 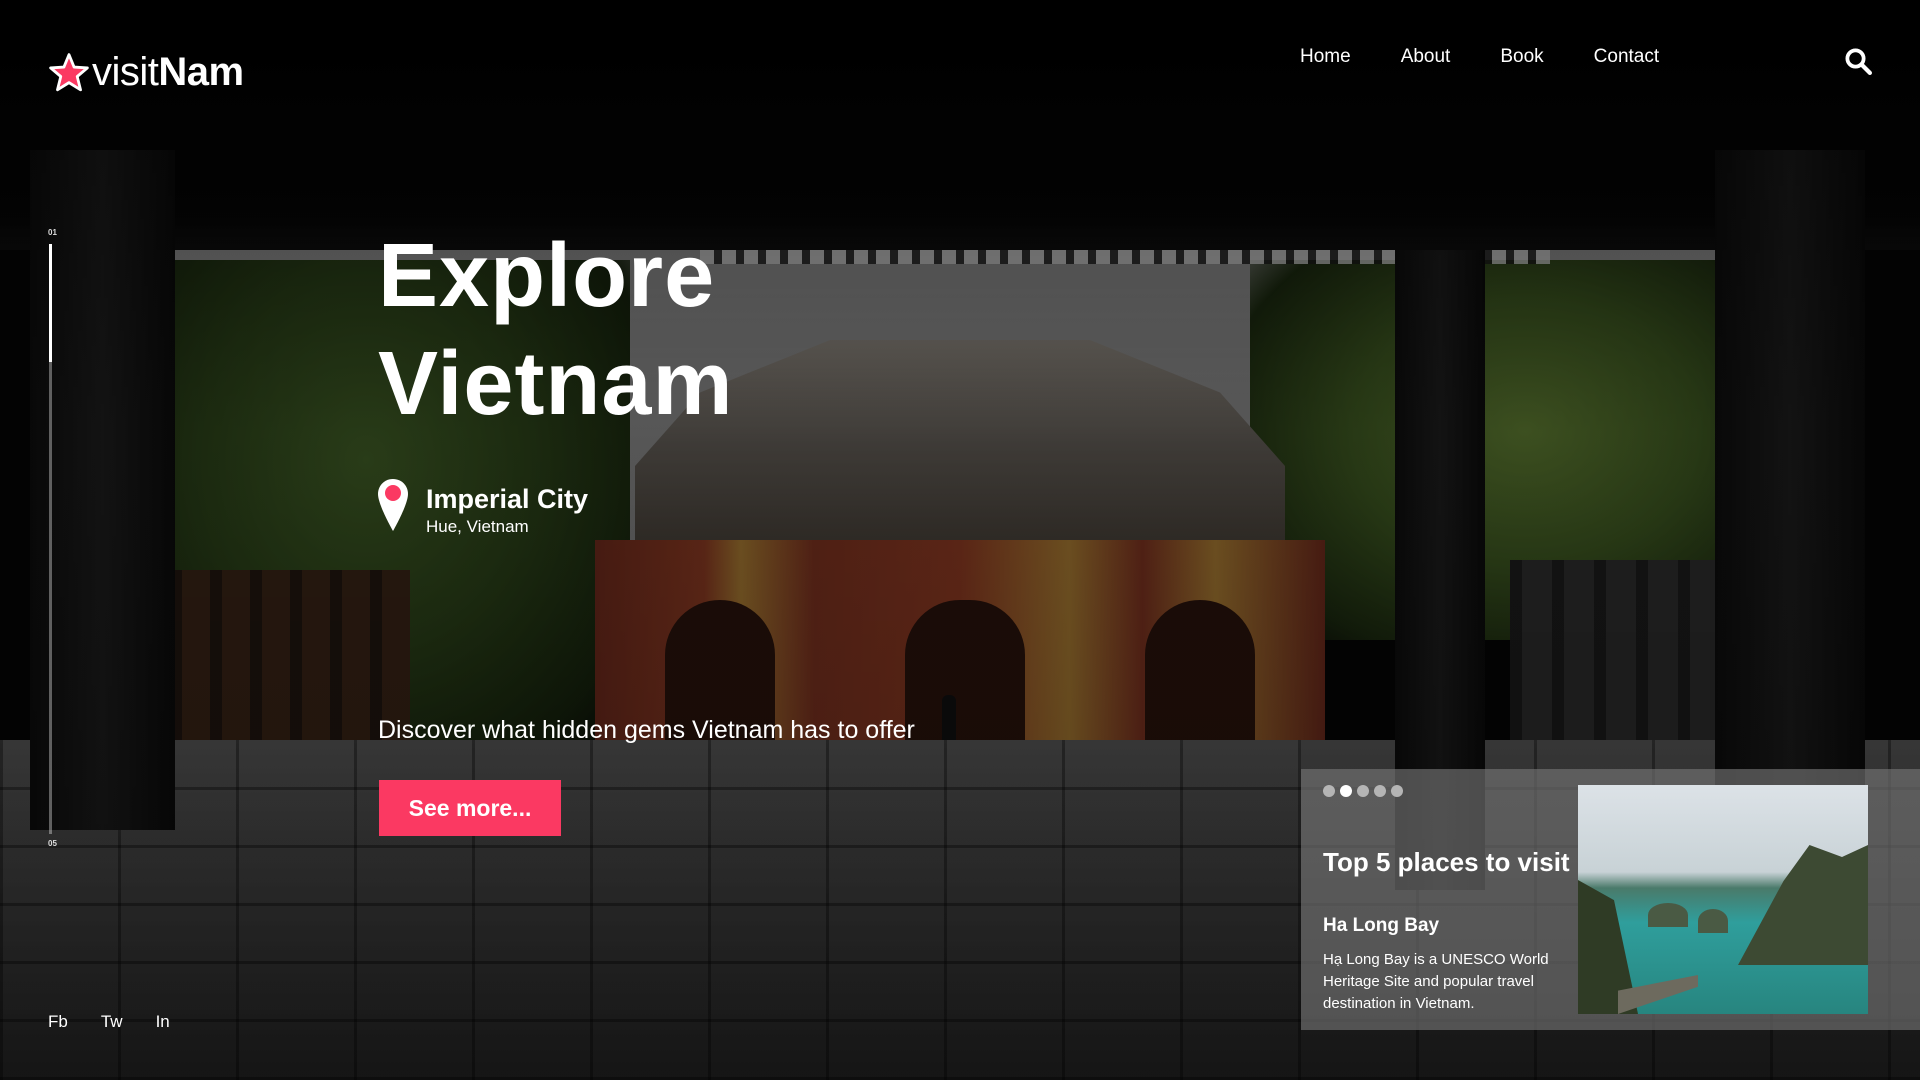 What do you see at coordinates (125, 72) in the screenshot?
I see `brand-light: visit` at bounding box center [125, 72].